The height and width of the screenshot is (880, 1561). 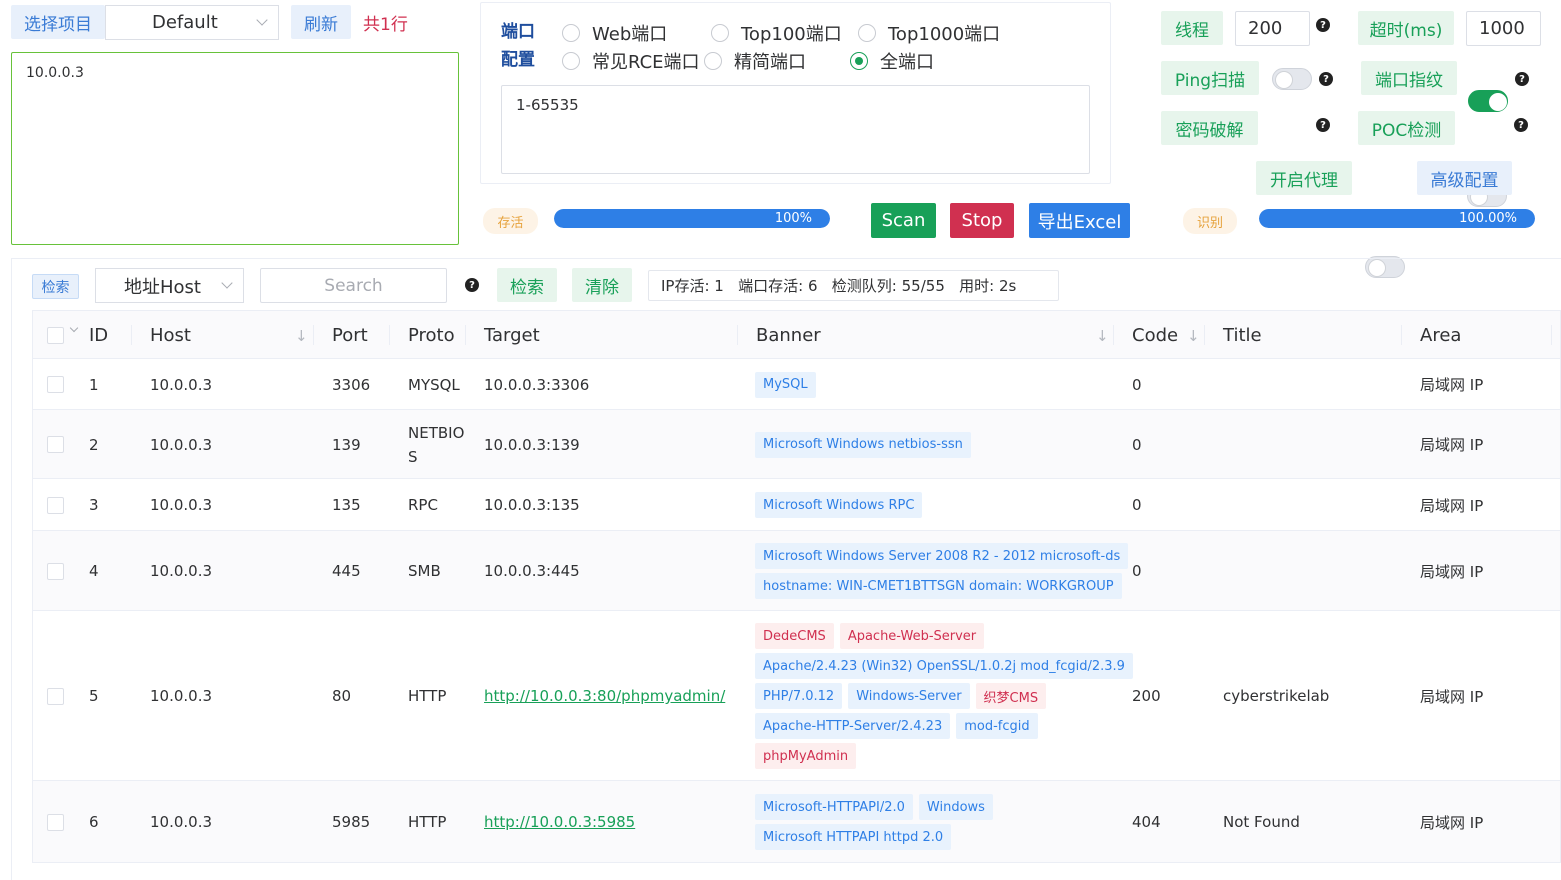 I want to click on radio-web-ports: Web端口, so click(x=614, y=33).